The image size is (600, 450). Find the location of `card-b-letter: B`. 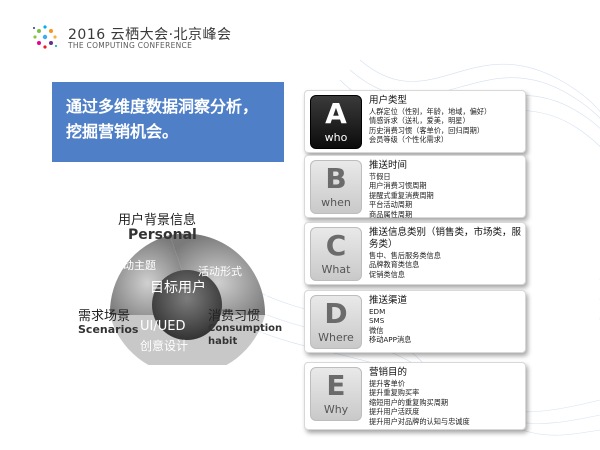

card-b-letter: B is located at coordinates (336, 178).